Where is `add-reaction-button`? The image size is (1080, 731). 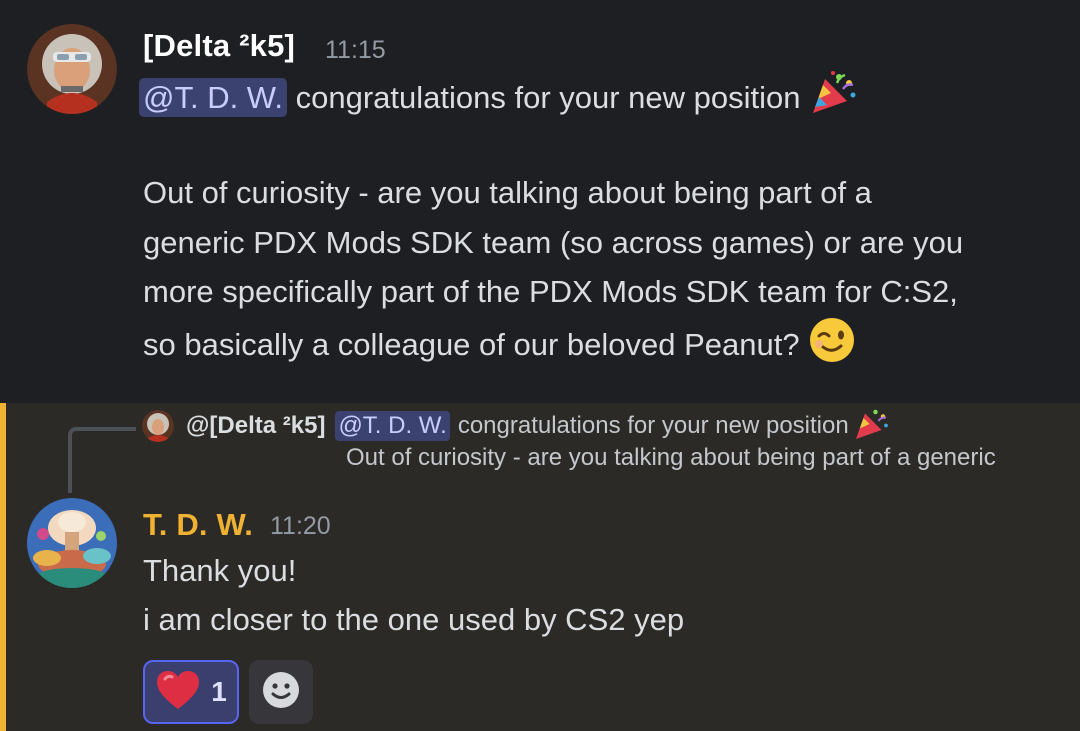 add-reaction-button is located at coordinates (281, 692).